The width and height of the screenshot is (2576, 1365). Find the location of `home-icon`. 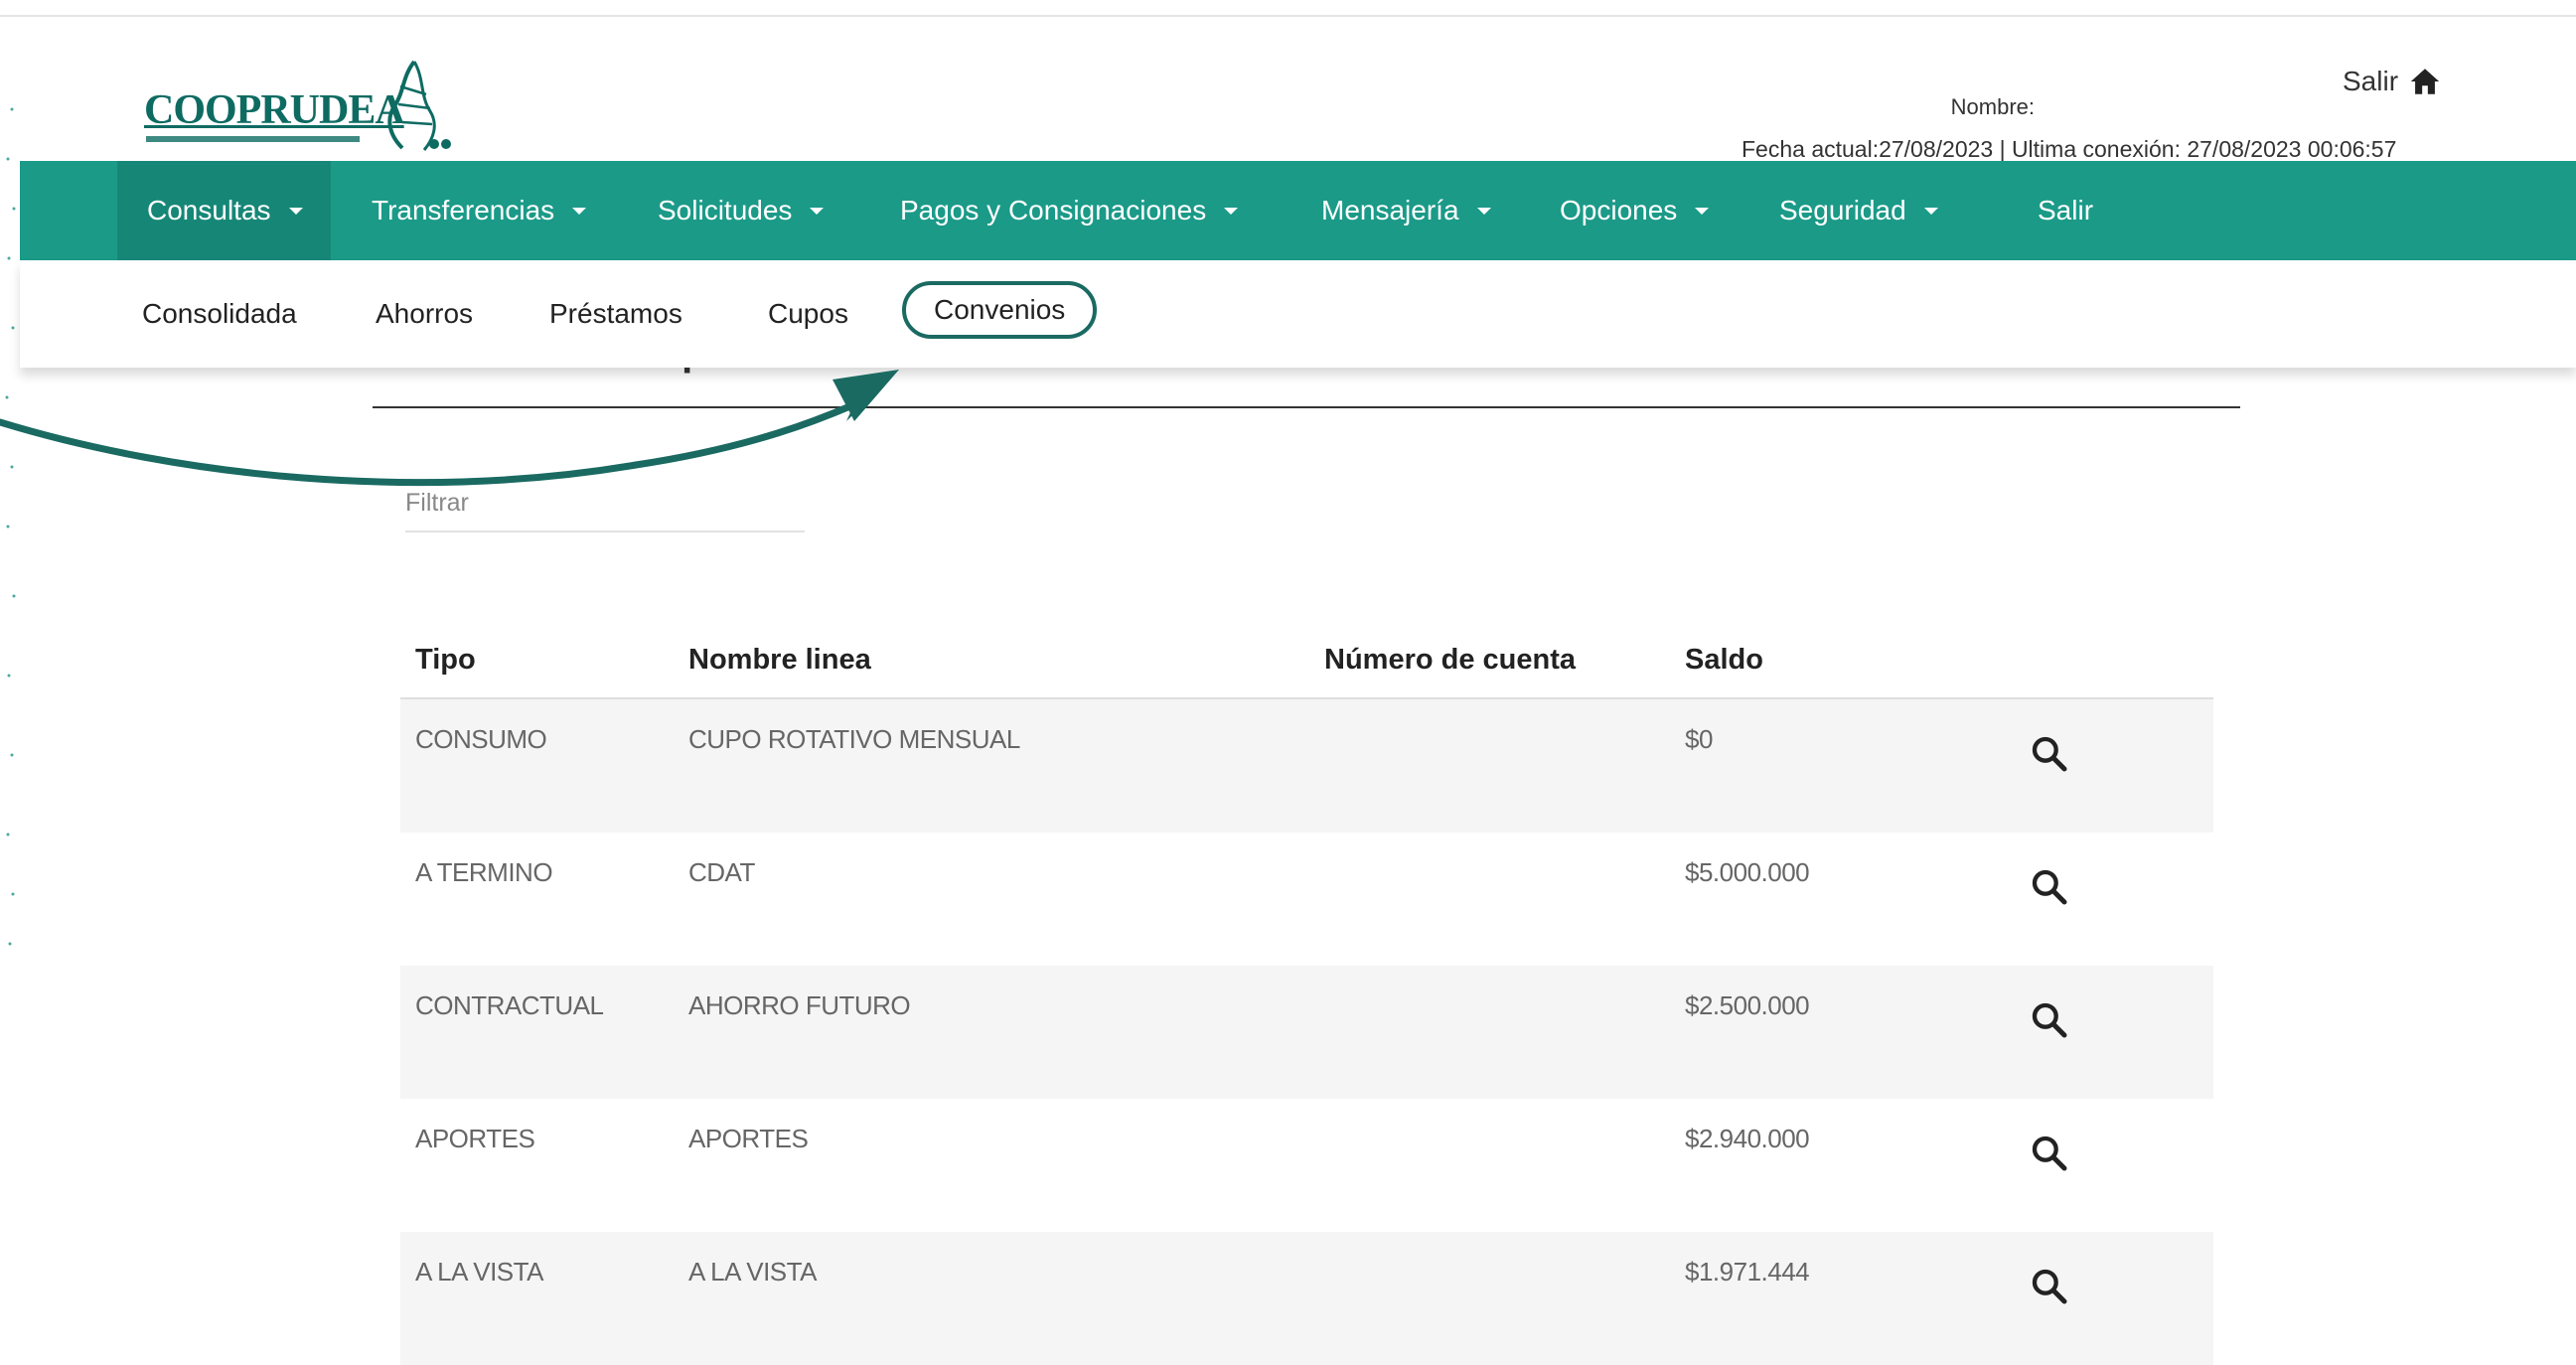

home-icon is located at coordinates (2425, 81).